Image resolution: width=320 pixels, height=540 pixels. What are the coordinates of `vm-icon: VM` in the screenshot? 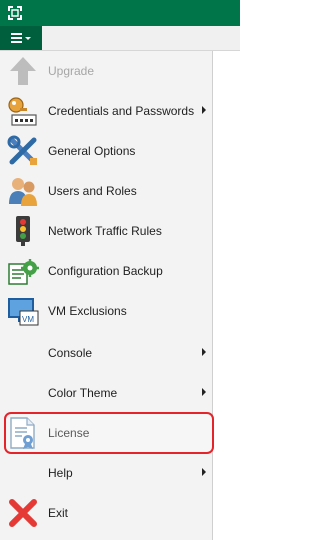 It's located at (23, 311).